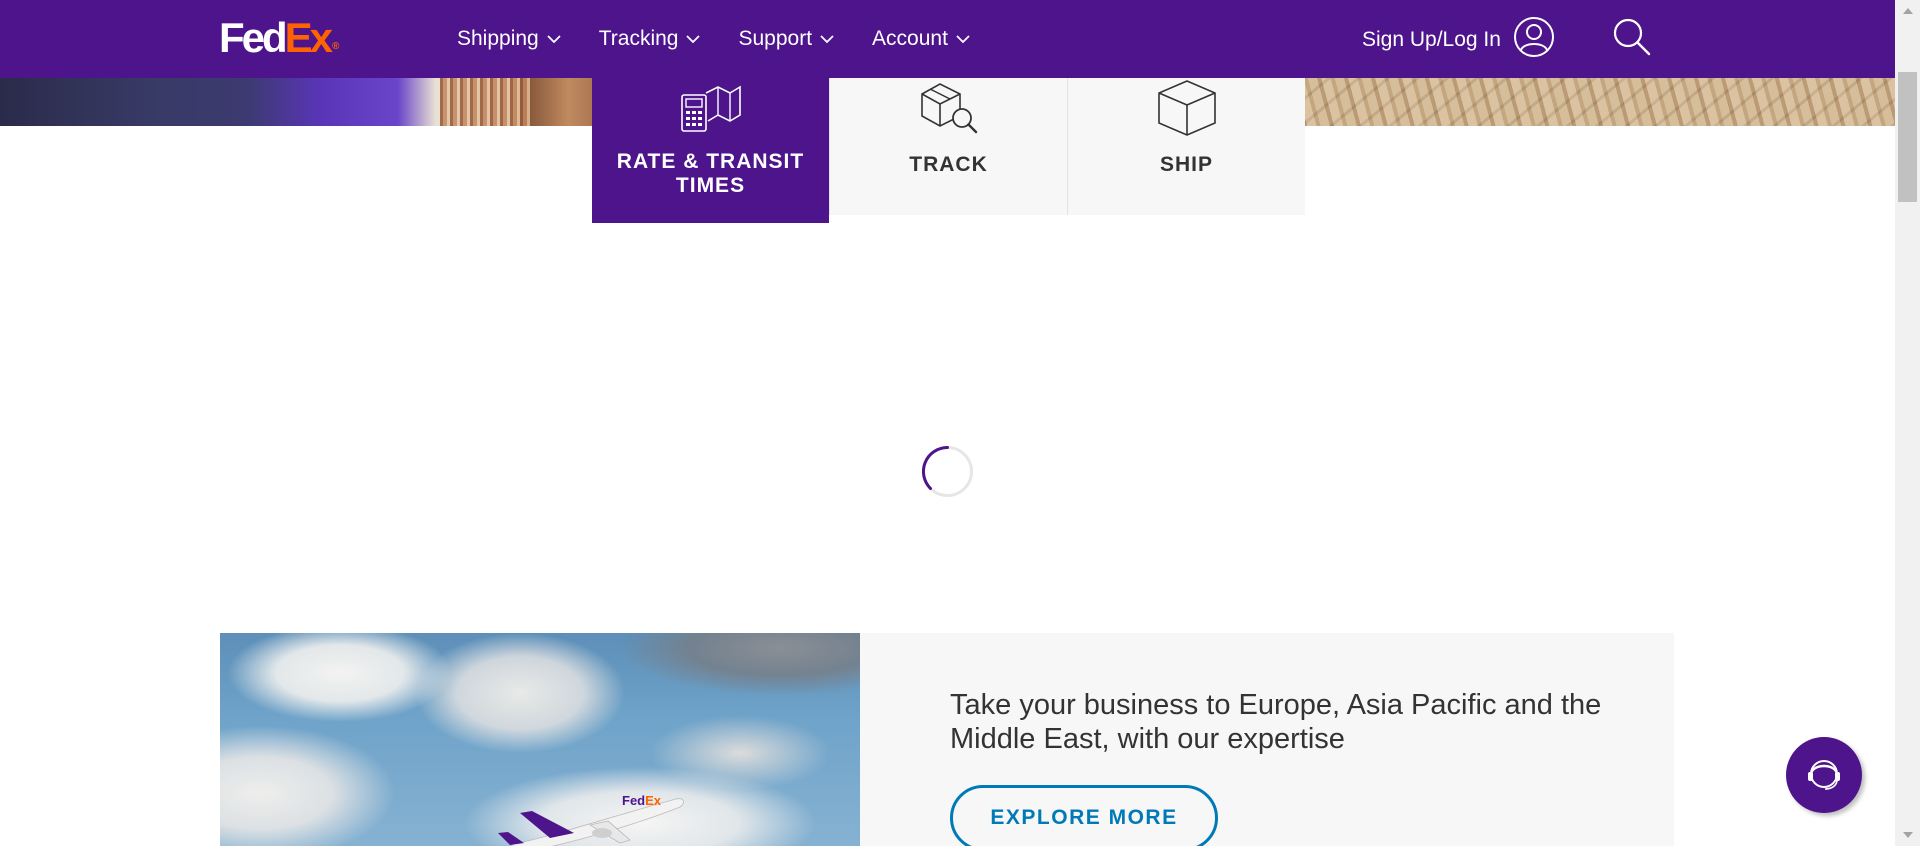  Describe the element at coordinates (910, 38) in the screenshot. I see `nav-account-label: Account` at that location.